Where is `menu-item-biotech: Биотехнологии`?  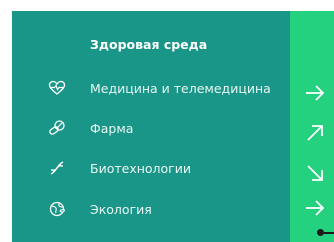 menu-item-biotech: Биотехнологии is located at coordinates (165, 168).